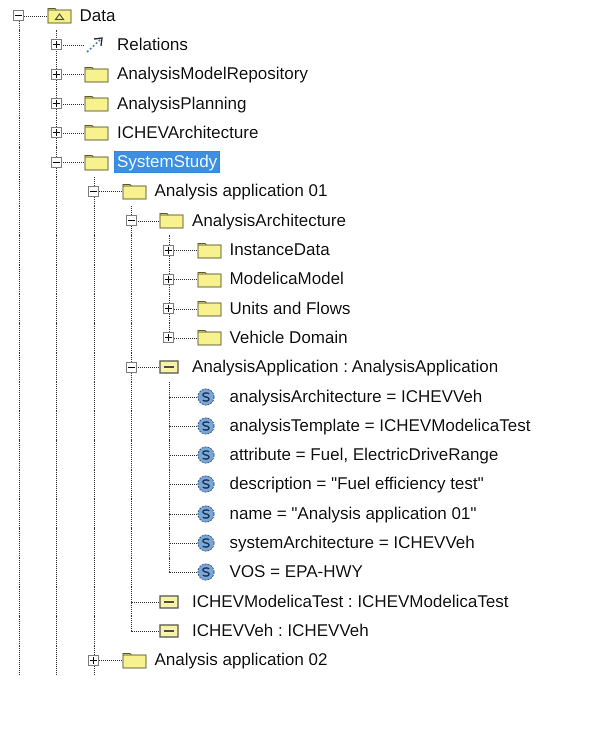 The width and height of the screenshot is (613, 736). I want to click on tree-item-label: ICHEVArchitecture, so click(188, 133).